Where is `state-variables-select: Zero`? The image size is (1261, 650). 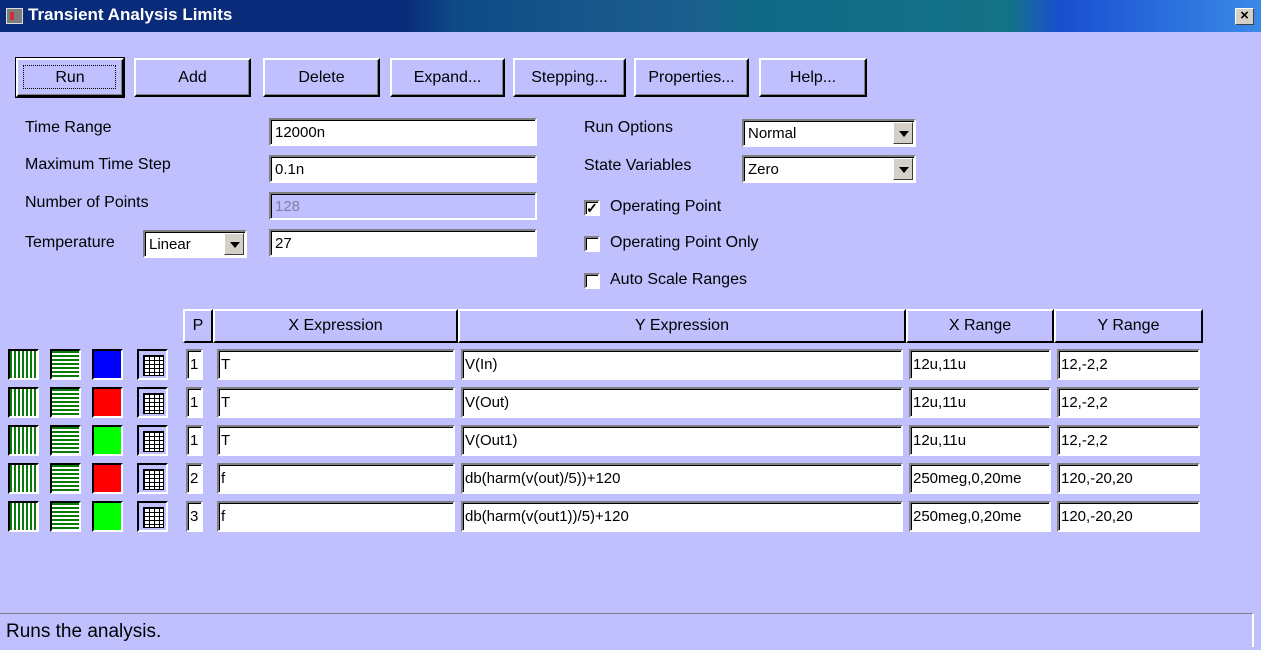
state-variables-select: Zero is located at coordinates (829, 169).